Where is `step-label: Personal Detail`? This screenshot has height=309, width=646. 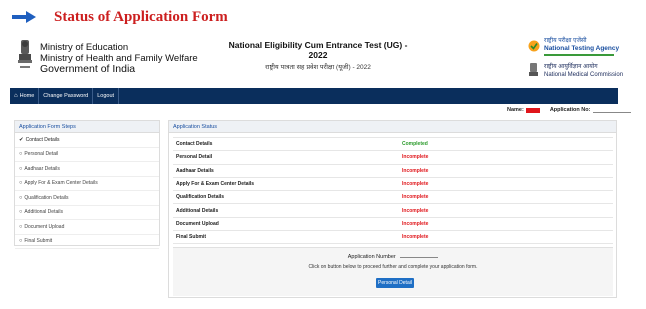
step-label: Personal Detail is located at coordinates (41, 154).